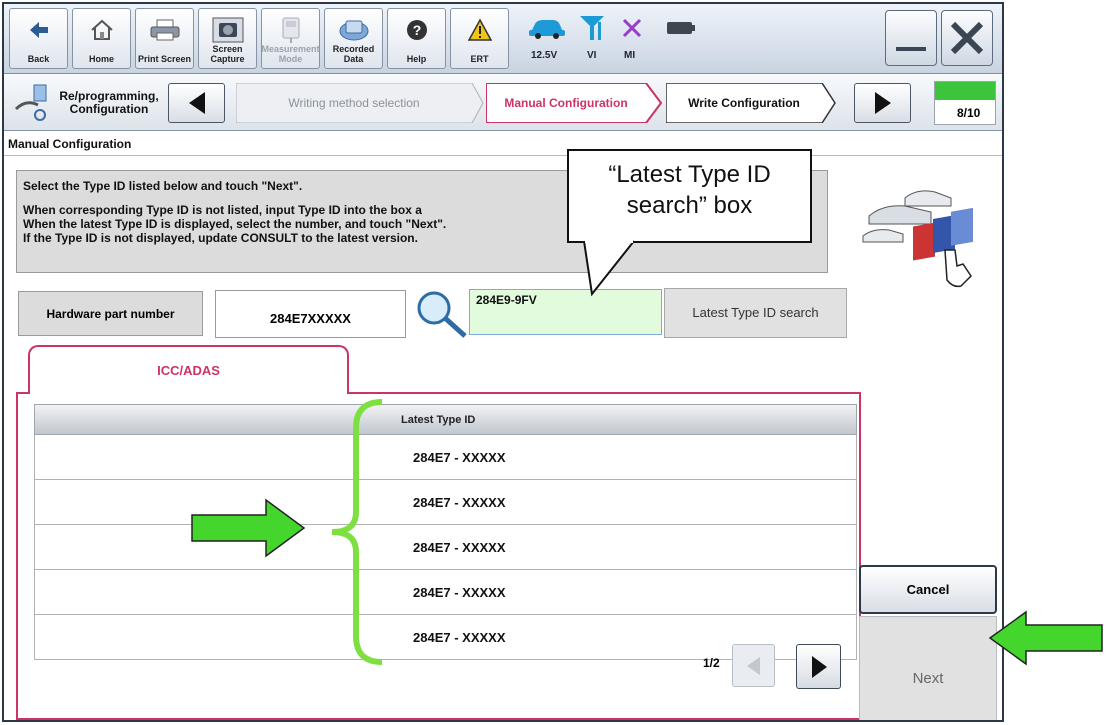  What do you see at coordinates (357, 532) in the screenshot?
I see `green-brace-annotation` at bounding box center [357, 532].